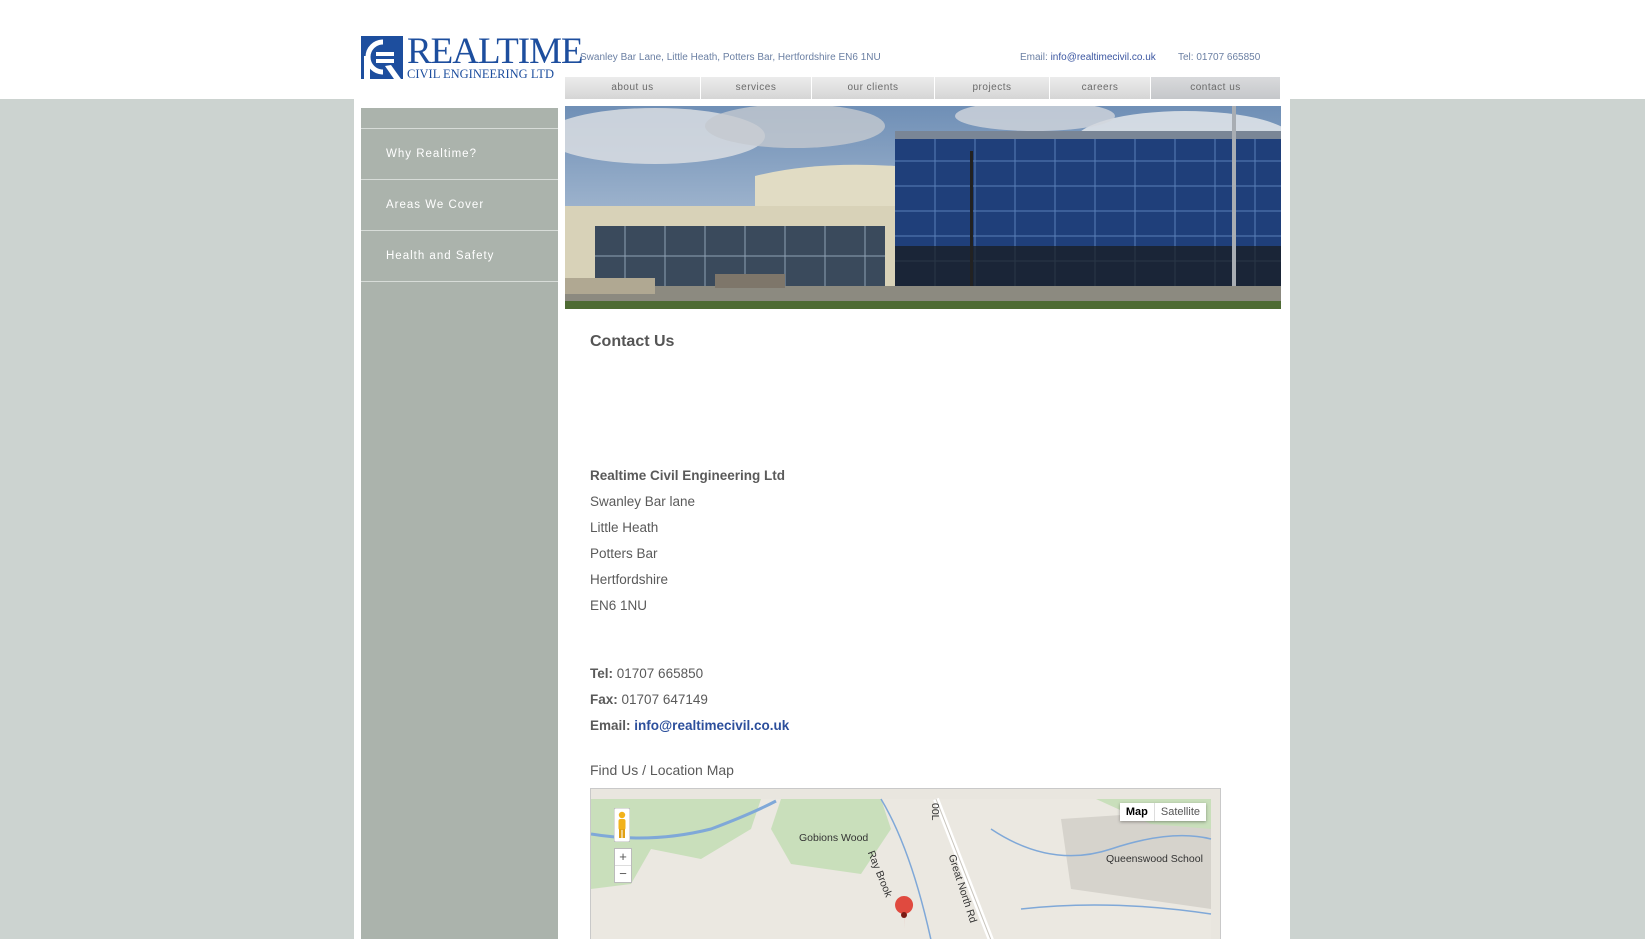 Image resolution: width=1645 pixels, height=939 pixels. I want to click on map-zoom-control: + −, so click(623, 865).